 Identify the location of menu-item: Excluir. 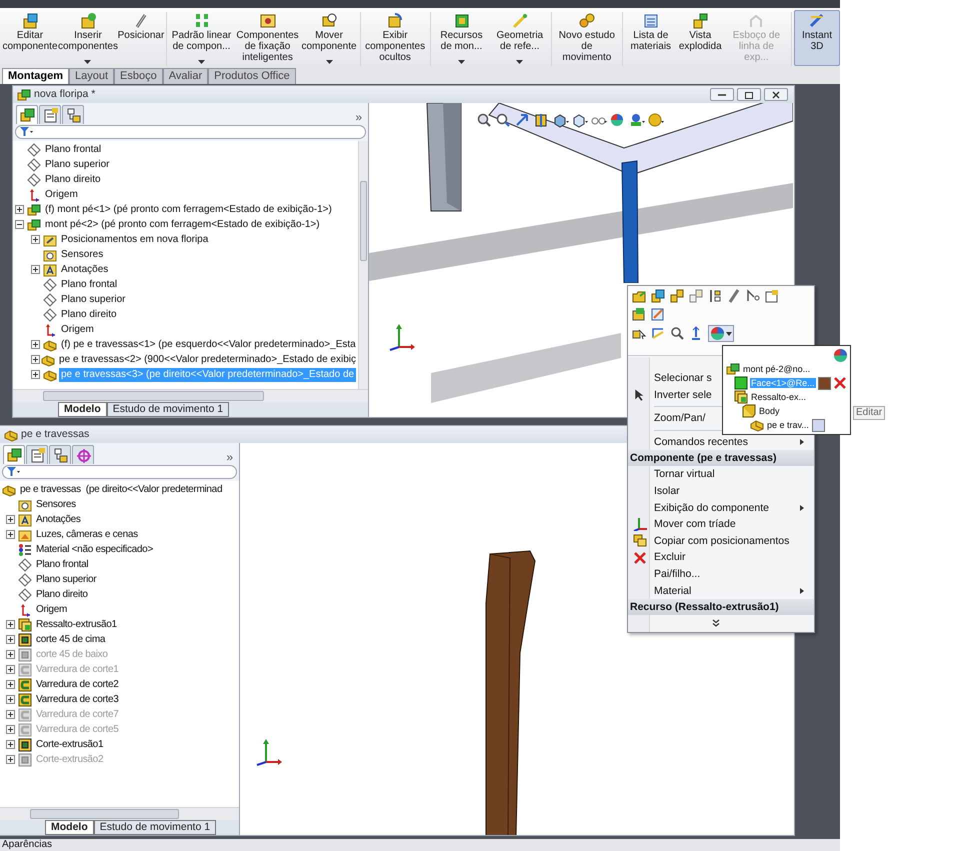
(729, 557).